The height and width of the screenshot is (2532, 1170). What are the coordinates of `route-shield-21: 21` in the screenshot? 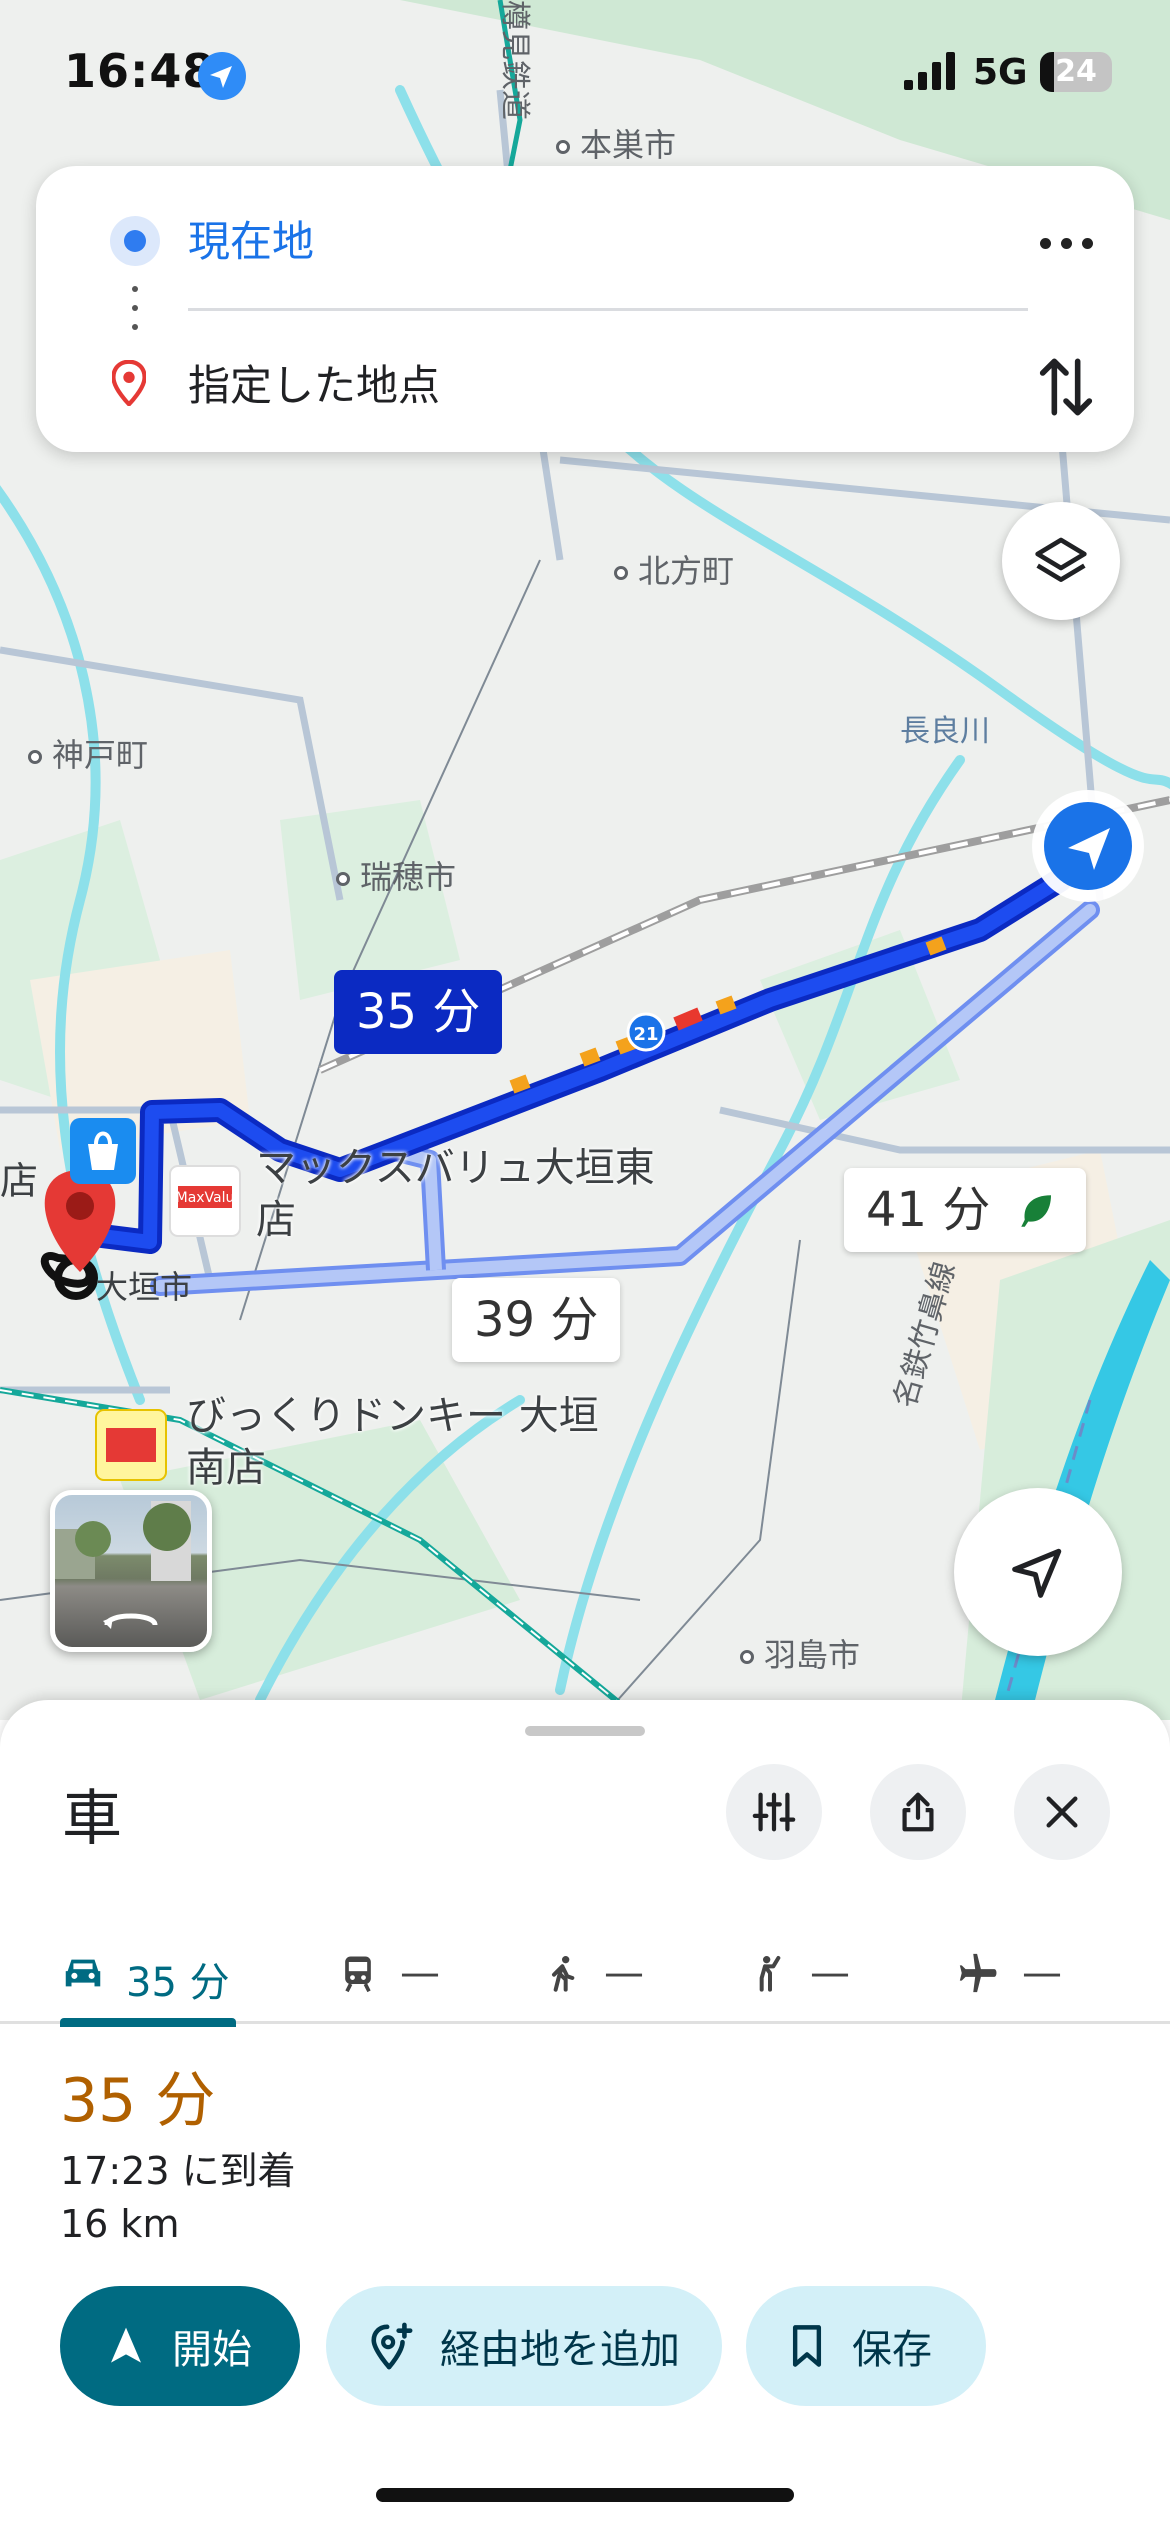 It's located at (645, 1034).